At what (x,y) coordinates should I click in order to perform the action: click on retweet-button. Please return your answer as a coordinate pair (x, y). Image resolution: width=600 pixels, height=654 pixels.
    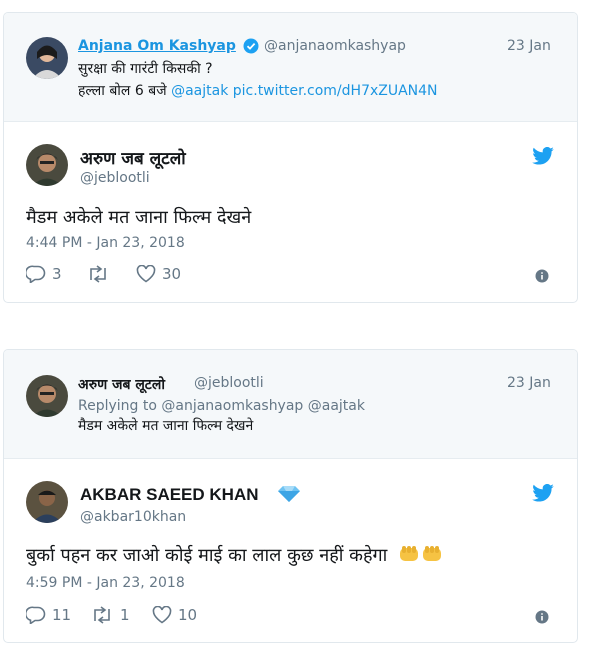
    Looking at the image, I should click on (101, 274).